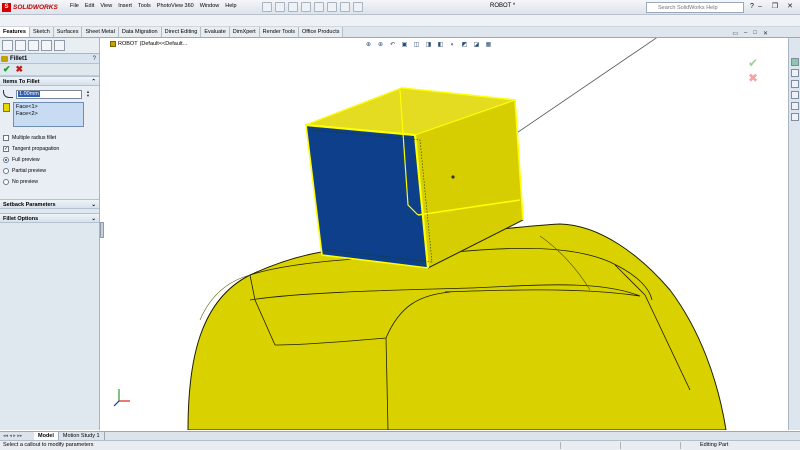 The width and height of the screenshot is (800, 450). What do you see at coordinates (795, 84) in the screenshot?
I see `file-explorer-icon` at bounding box center [795, 84].